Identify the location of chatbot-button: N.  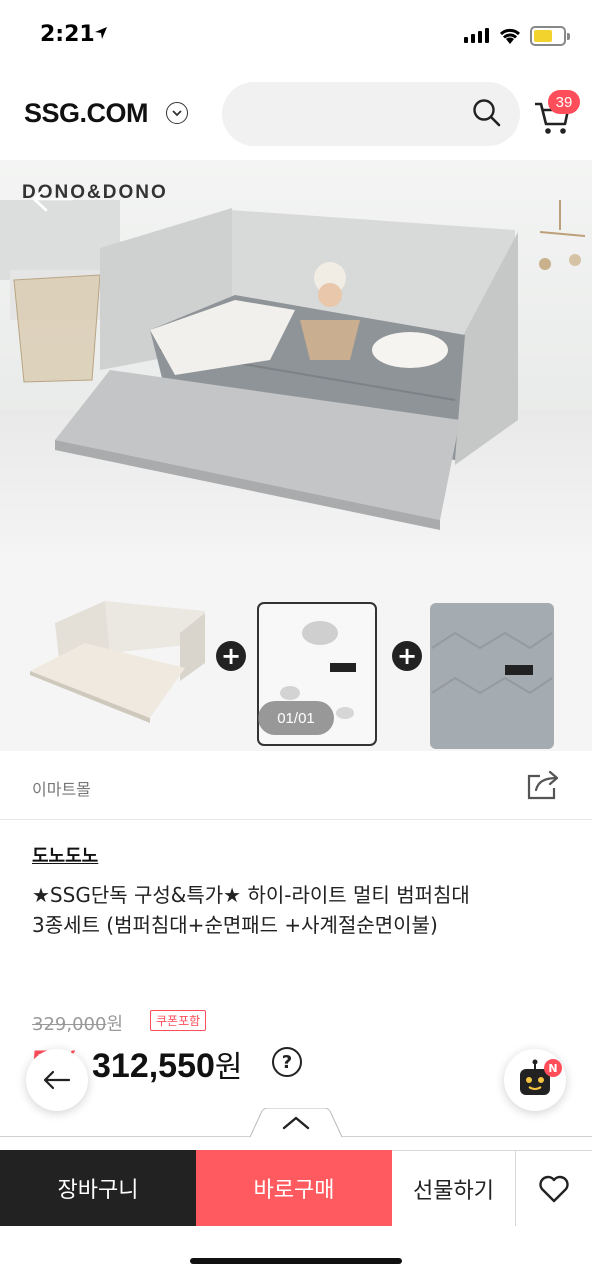
(535, 1080).